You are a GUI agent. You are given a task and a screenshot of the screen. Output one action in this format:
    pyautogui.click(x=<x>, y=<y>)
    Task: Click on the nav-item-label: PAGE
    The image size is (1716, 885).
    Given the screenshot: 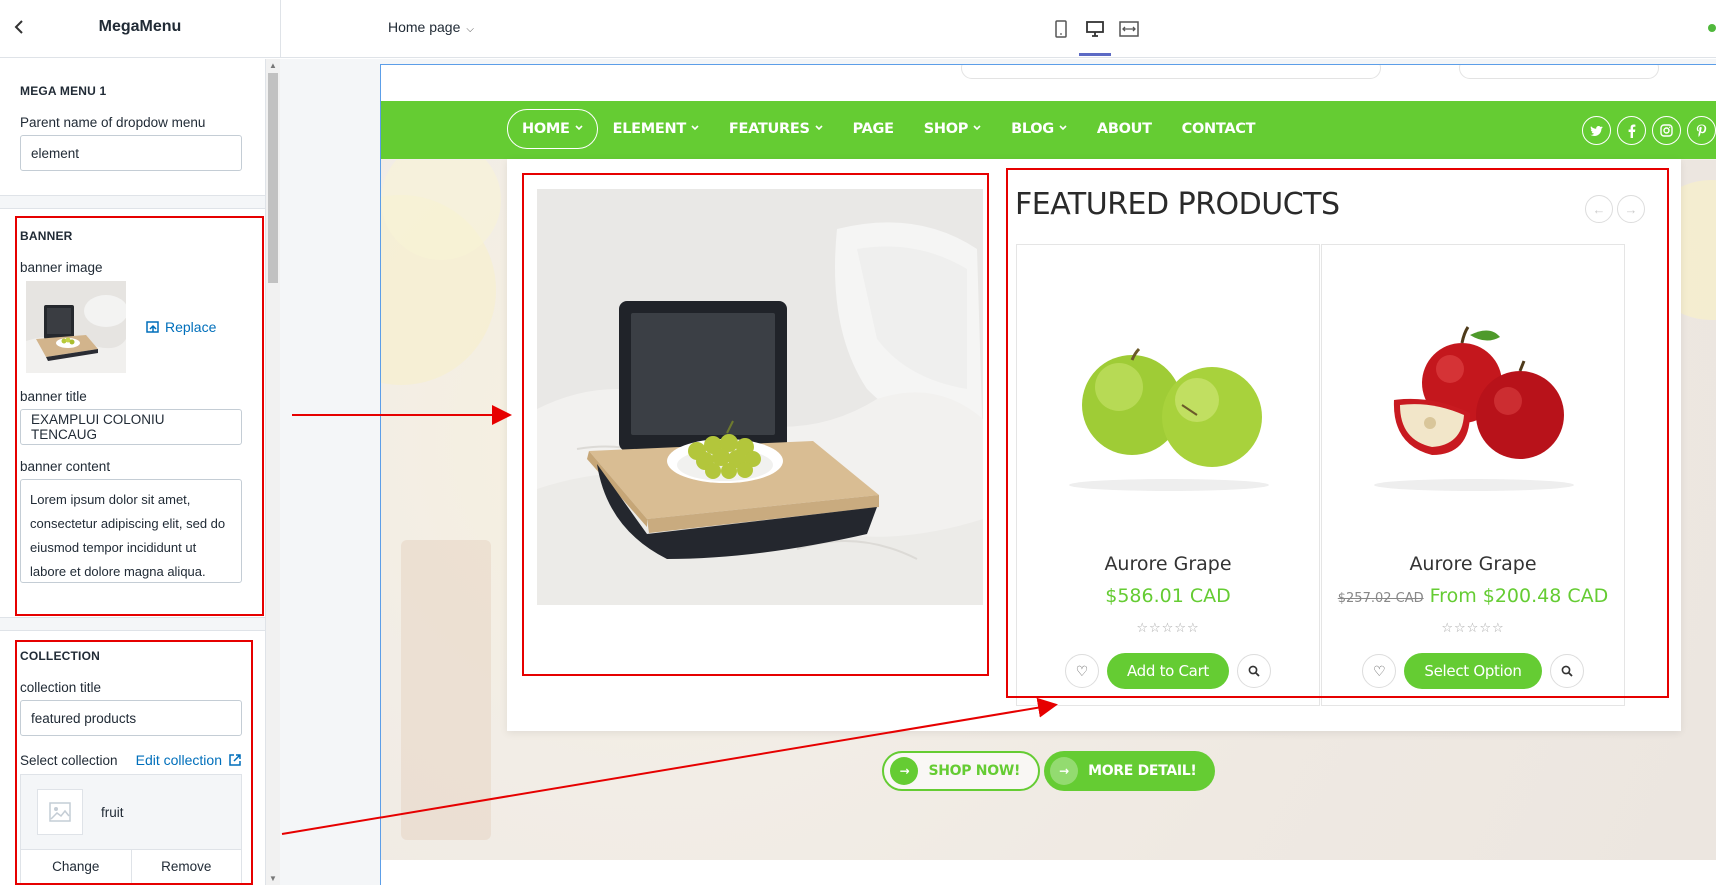 What is the action you would take?
    pyautogui.click(x=873, y=129)
    